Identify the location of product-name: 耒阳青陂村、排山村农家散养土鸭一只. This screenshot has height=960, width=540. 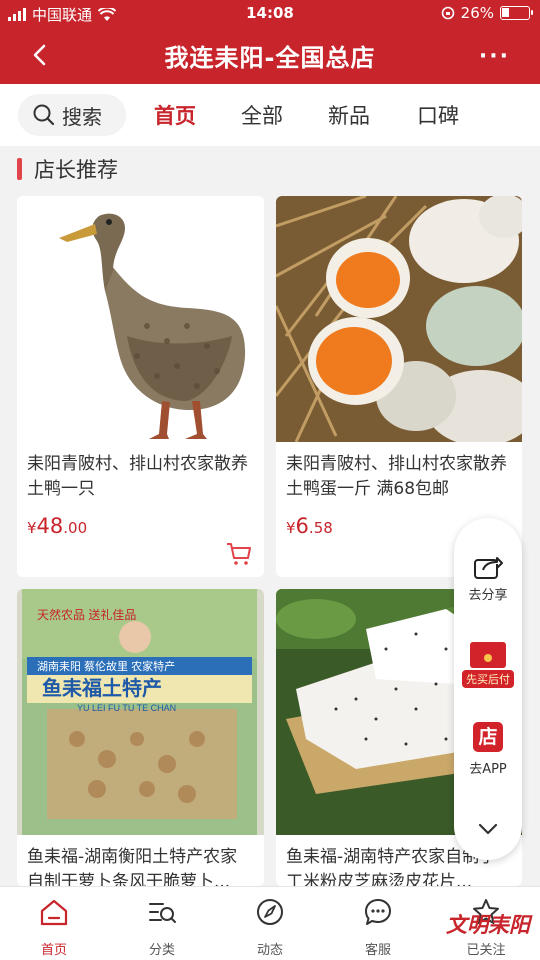
(140, 477).